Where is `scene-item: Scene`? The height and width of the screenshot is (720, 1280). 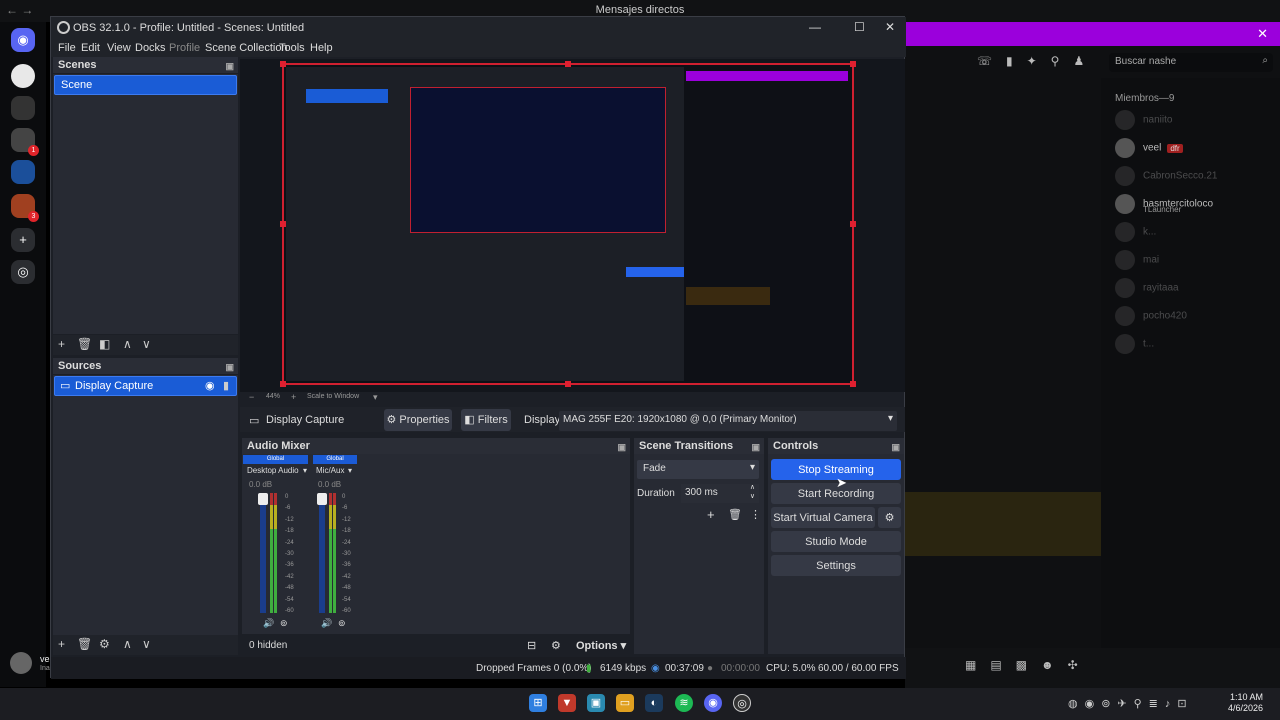
scene-item: Scene is located at coordinates (145, 85).